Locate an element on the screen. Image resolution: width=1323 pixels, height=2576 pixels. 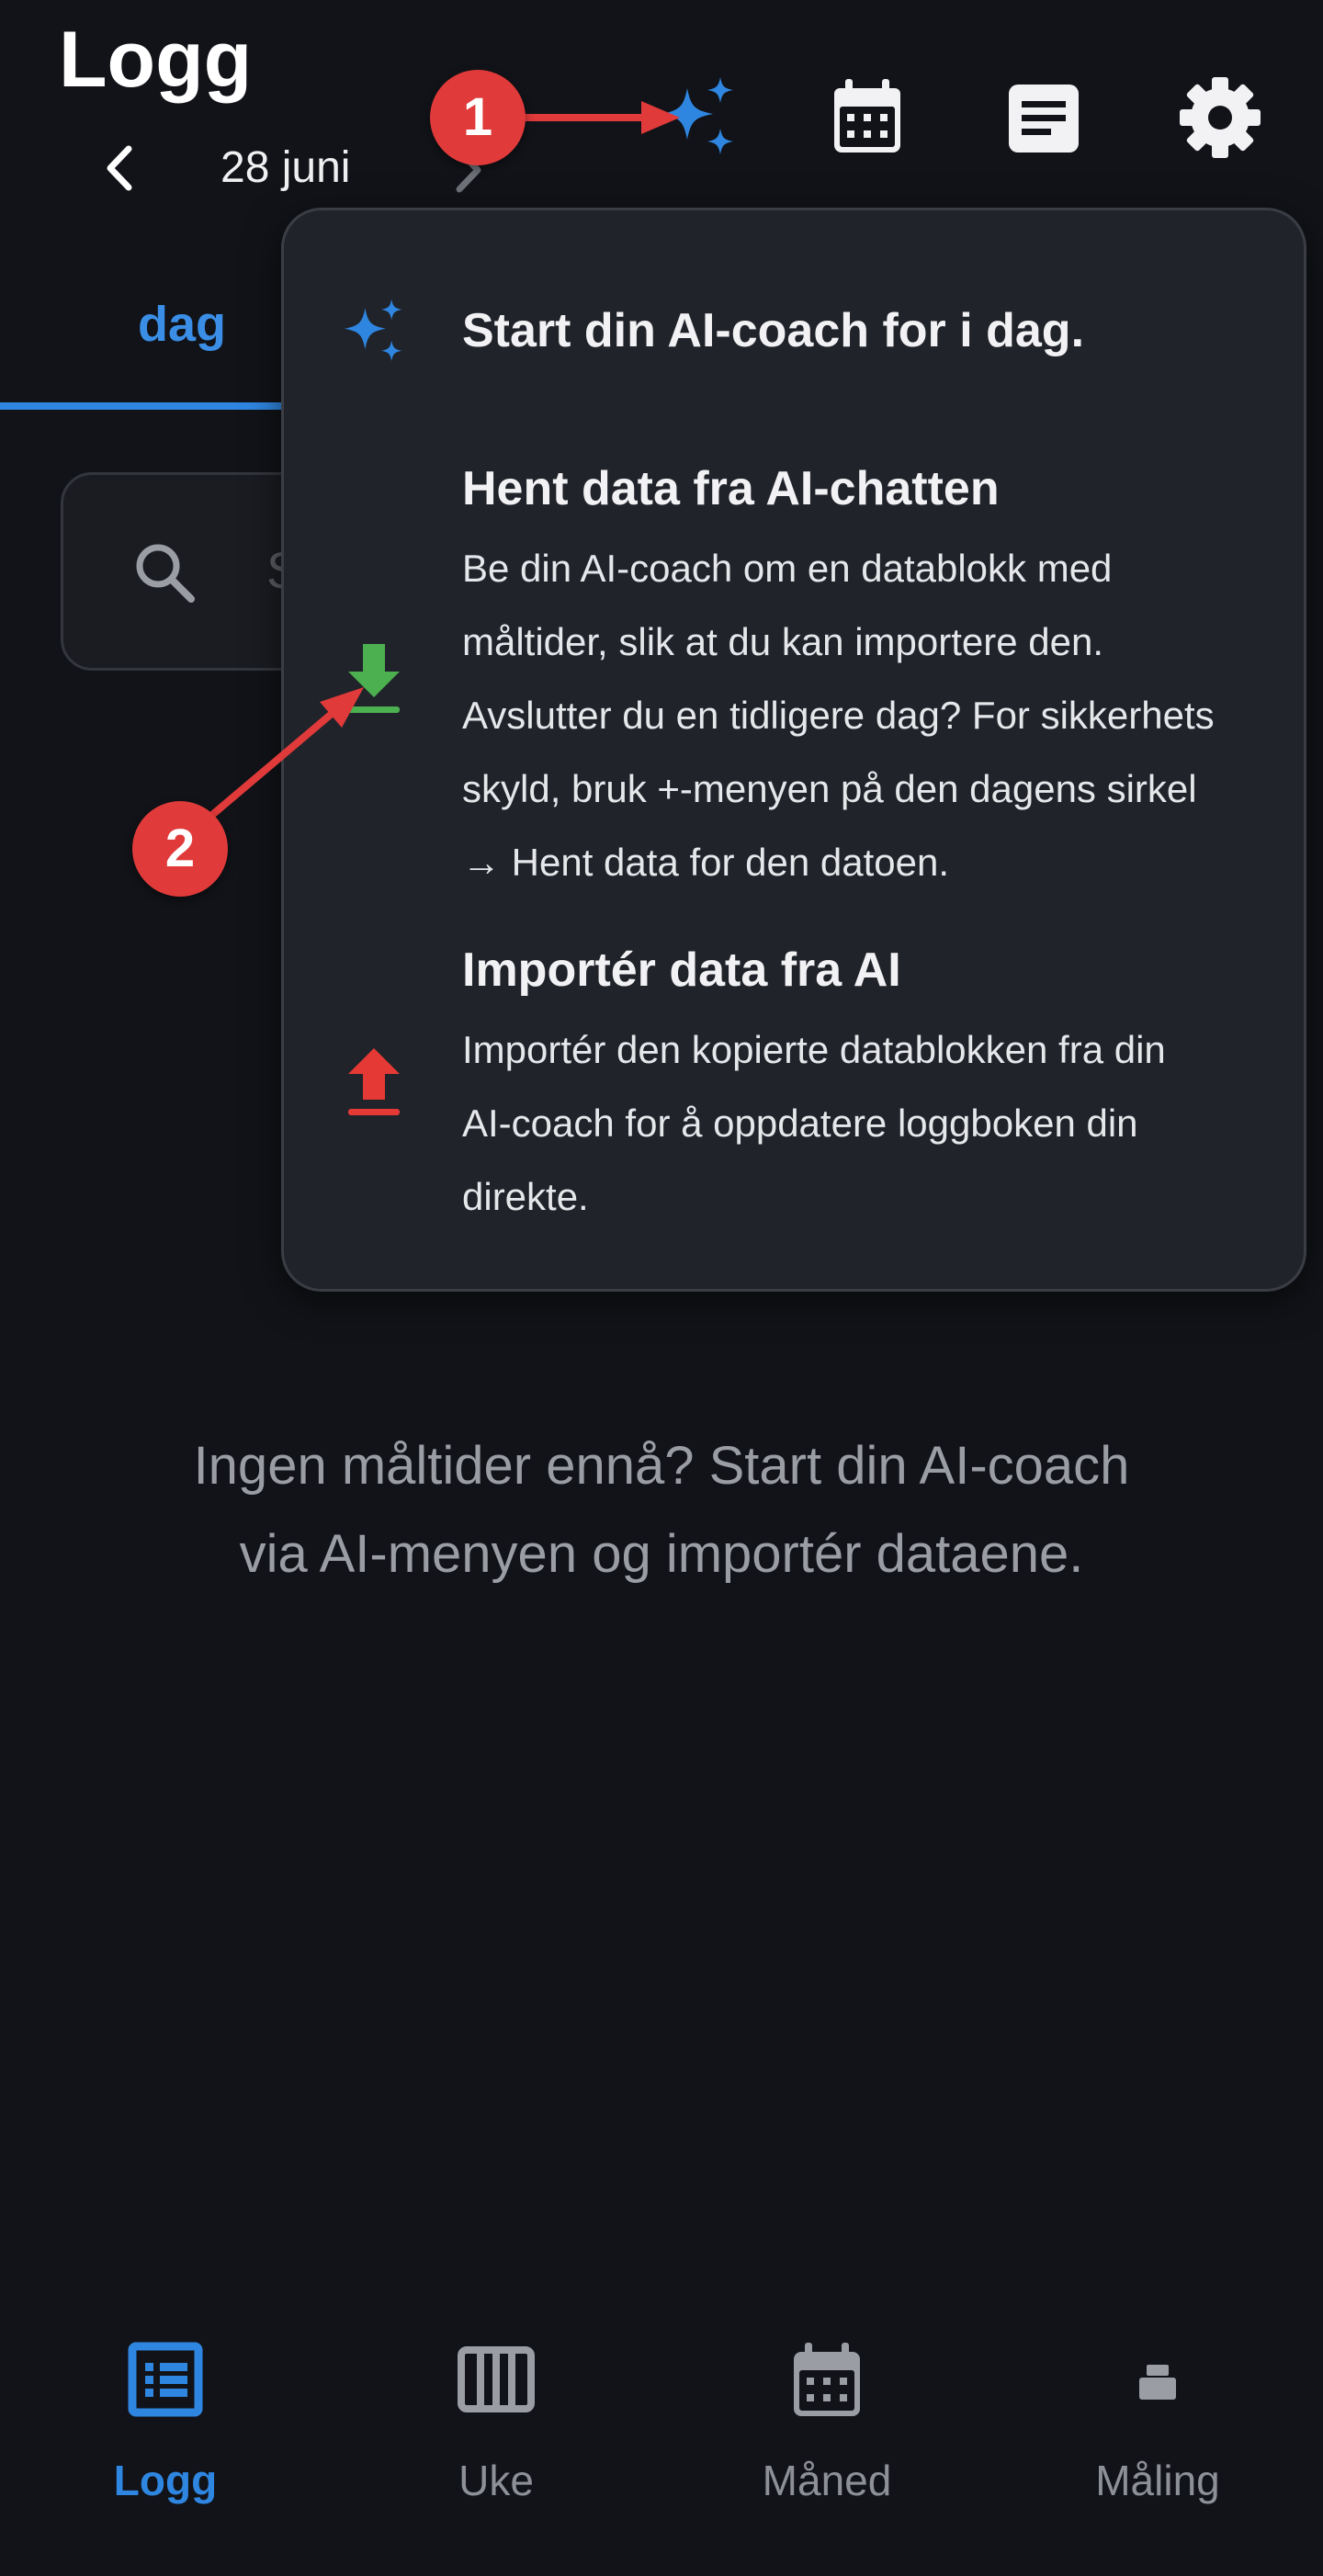
nav-label: Måling is located at coordinates (1157, 2480).